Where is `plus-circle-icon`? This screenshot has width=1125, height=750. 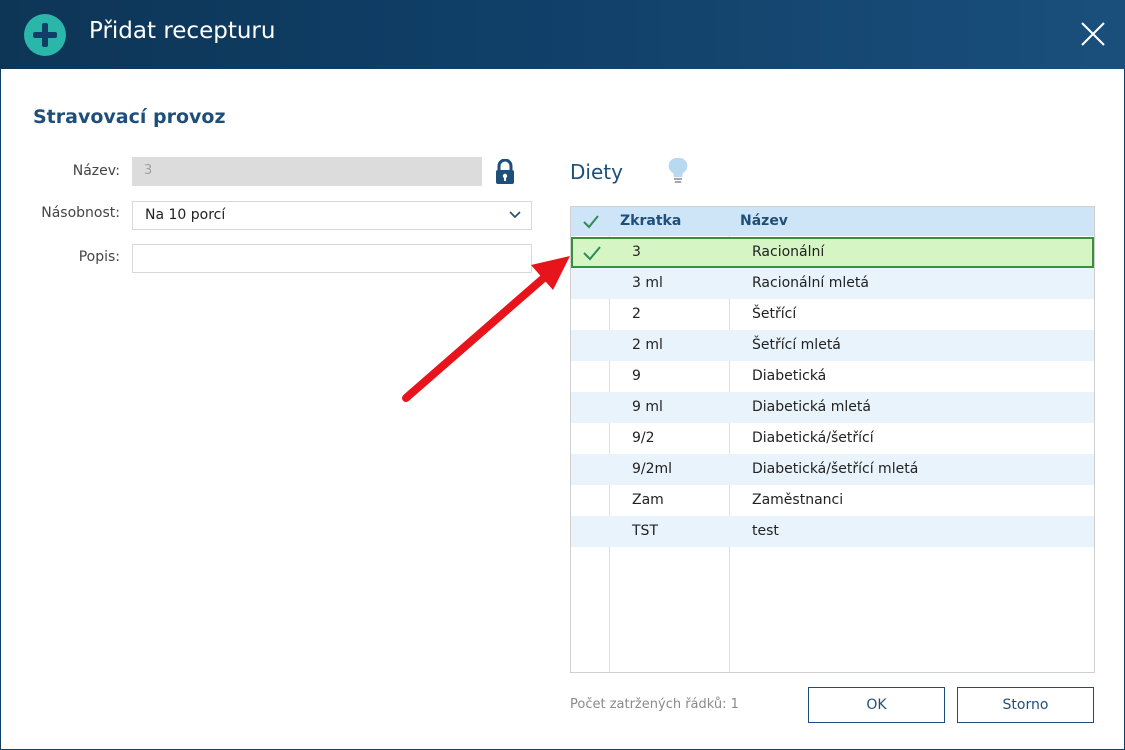 plus-circle-icon is located at coordinates (45, 35).